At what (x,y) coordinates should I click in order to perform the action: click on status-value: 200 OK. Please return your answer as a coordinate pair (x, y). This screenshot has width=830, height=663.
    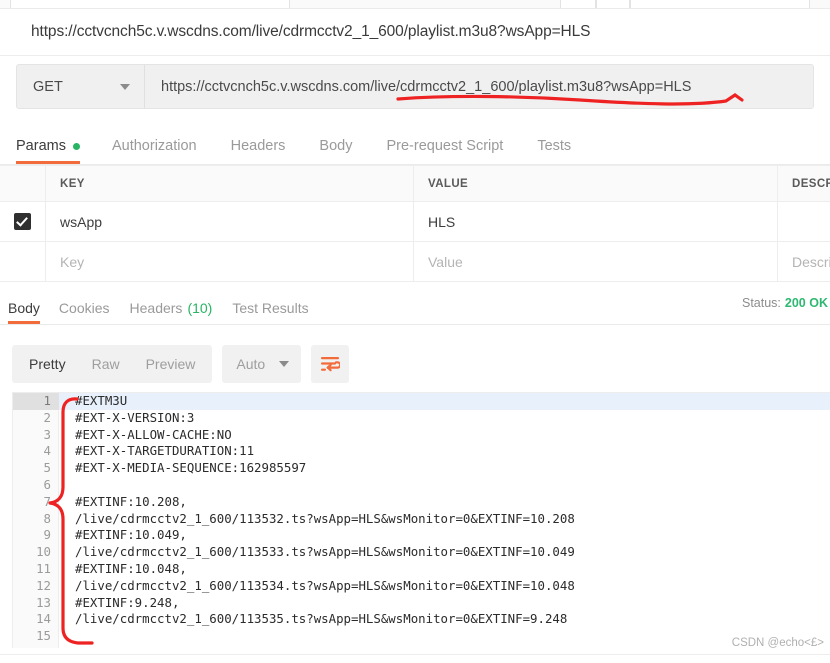
    Looking at the image, I should click on (806, 303).